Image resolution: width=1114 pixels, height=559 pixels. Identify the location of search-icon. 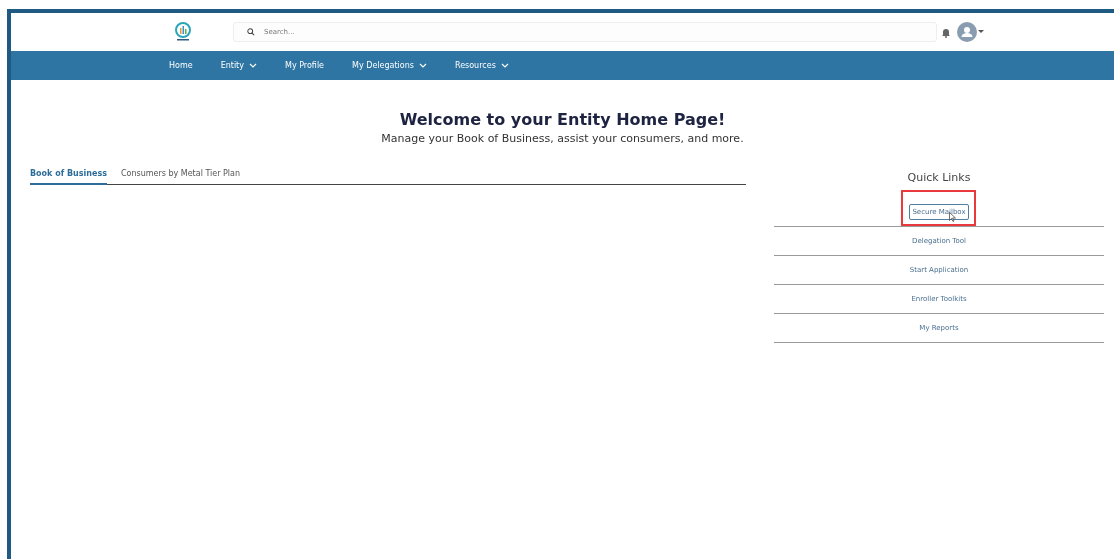
(251, 32).